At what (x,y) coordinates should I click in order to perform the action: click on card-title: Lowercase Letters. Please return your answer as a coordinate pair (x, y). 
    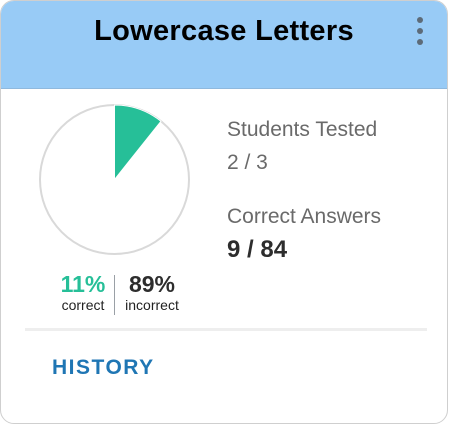
    Looking at the image, I should click on (224, 31).